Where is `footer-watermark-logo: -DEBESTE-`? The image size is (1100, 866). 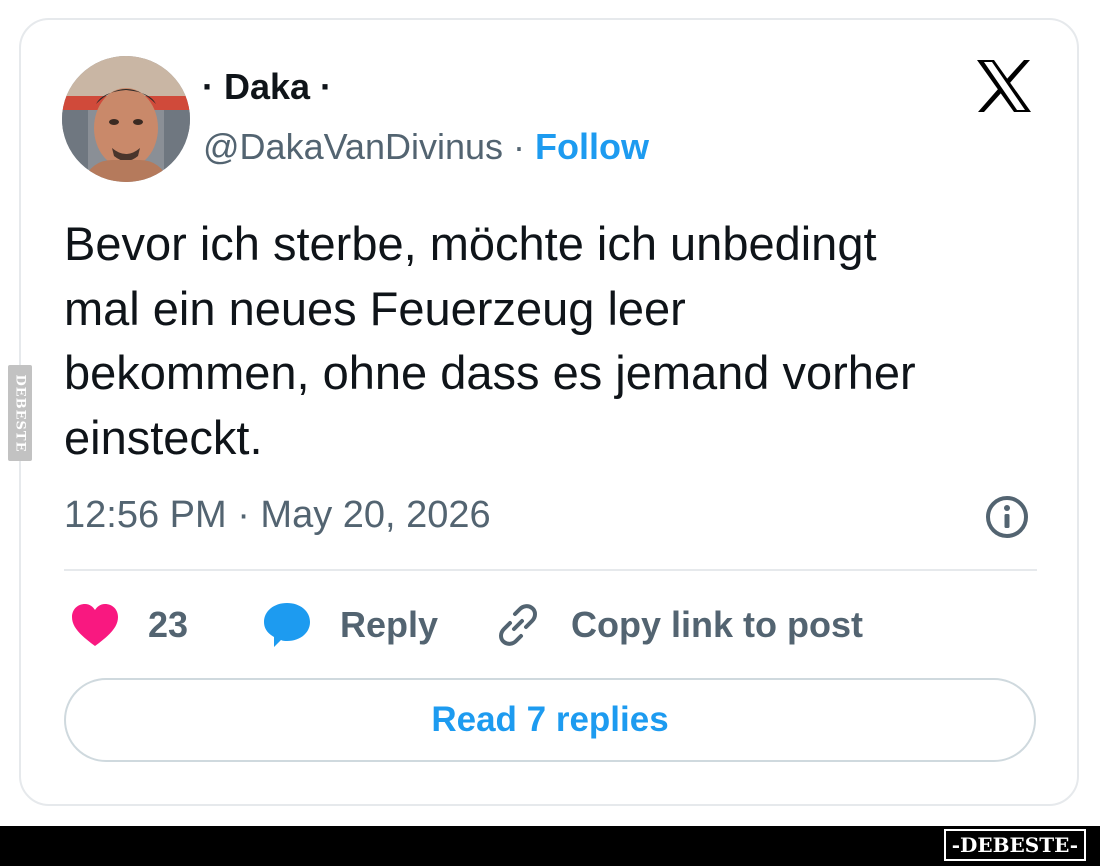 footer-watermark-logo: -DEBESTE- is located at coordinates (1014, 845).